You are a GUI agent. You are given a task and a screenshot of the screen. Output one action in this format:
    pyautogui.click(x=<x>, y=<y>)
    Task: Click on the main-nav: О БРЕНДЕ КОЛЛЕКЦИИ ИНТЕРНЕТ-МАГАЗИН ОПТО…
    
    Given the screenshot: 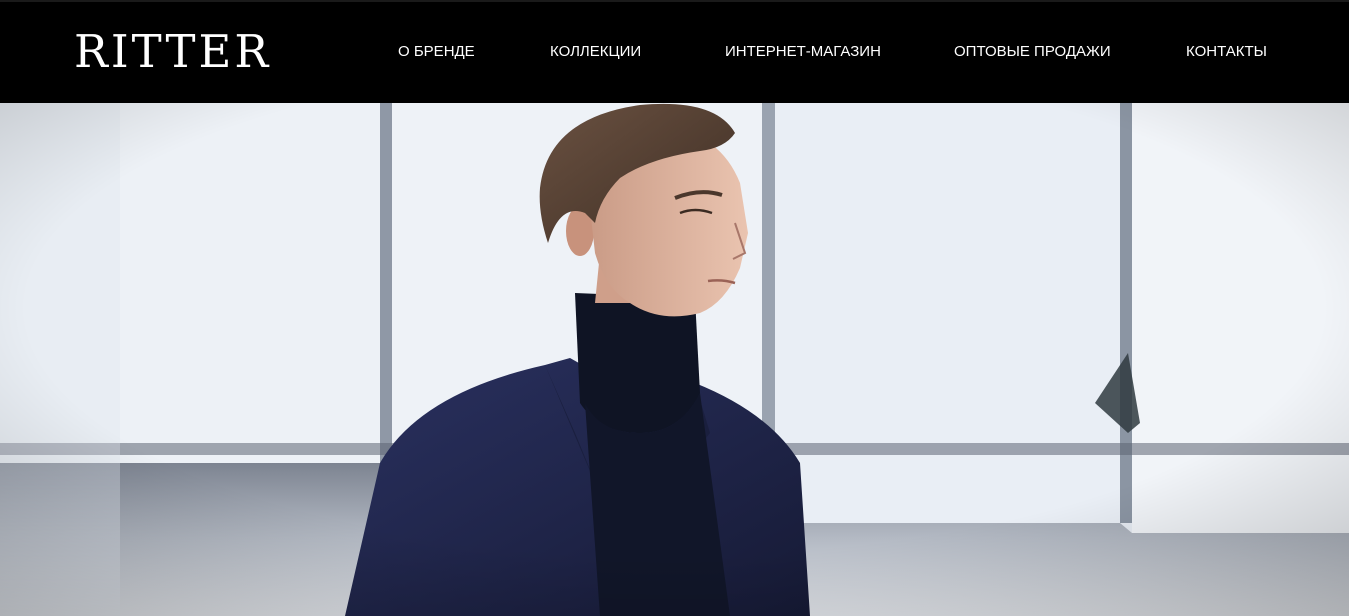 What is the action you would take?
    pyautogui.click(x=674, y=52)
    